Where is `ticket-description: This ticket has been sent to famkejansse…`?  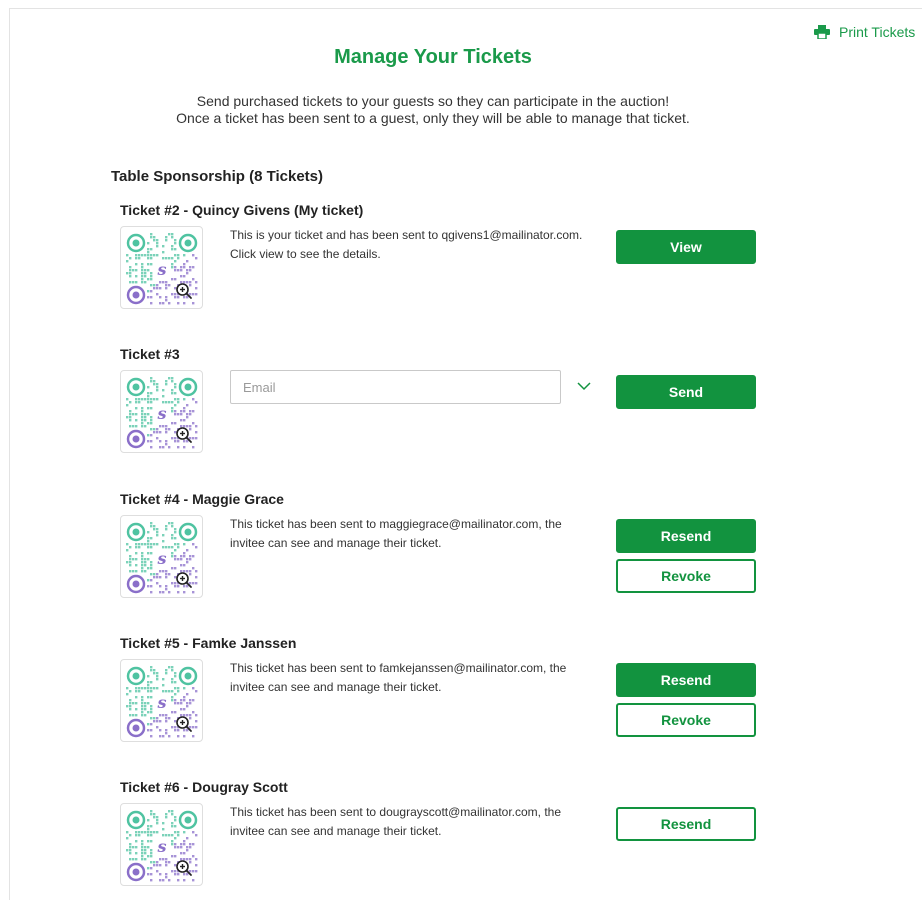 ticket-description: This ticket has been sent to famkejansse… is located at coordinates (398, 677).